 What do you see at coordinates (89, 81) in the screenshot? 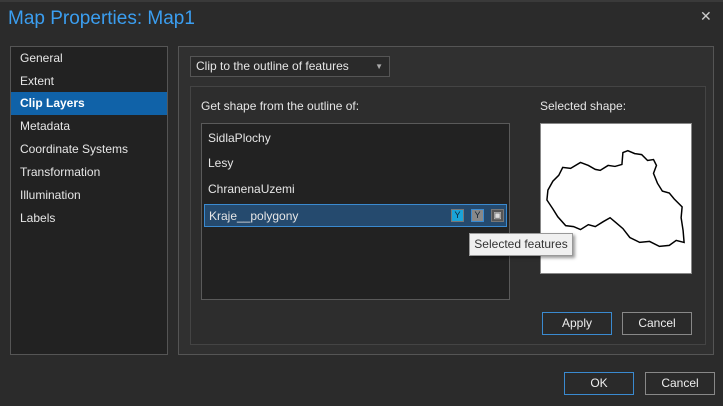
I see `sidebar-item-extent: Extent` at bounding box center [89, 81].